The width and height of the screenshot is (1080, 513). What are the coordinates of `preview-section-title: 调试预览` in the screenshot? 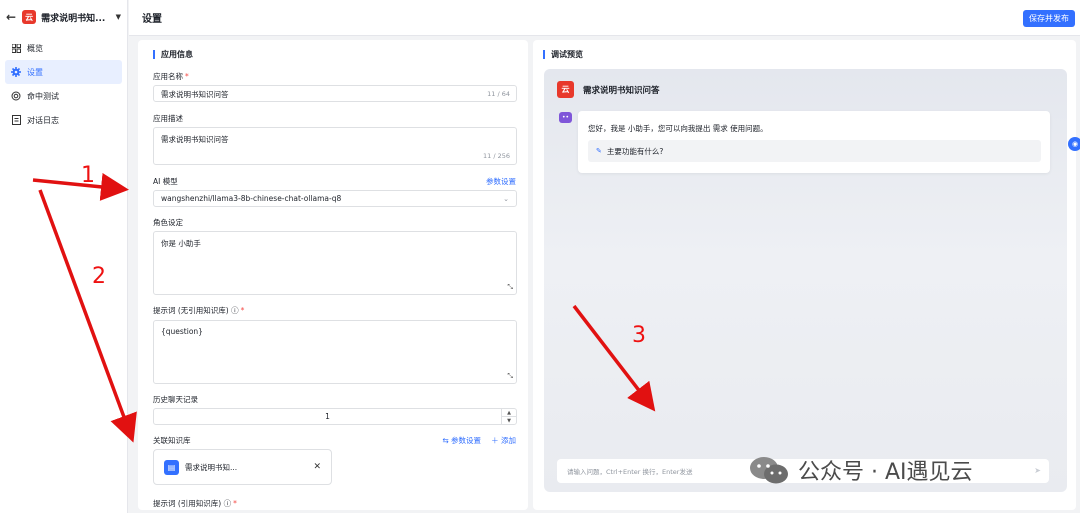 It's located at (563, 54).